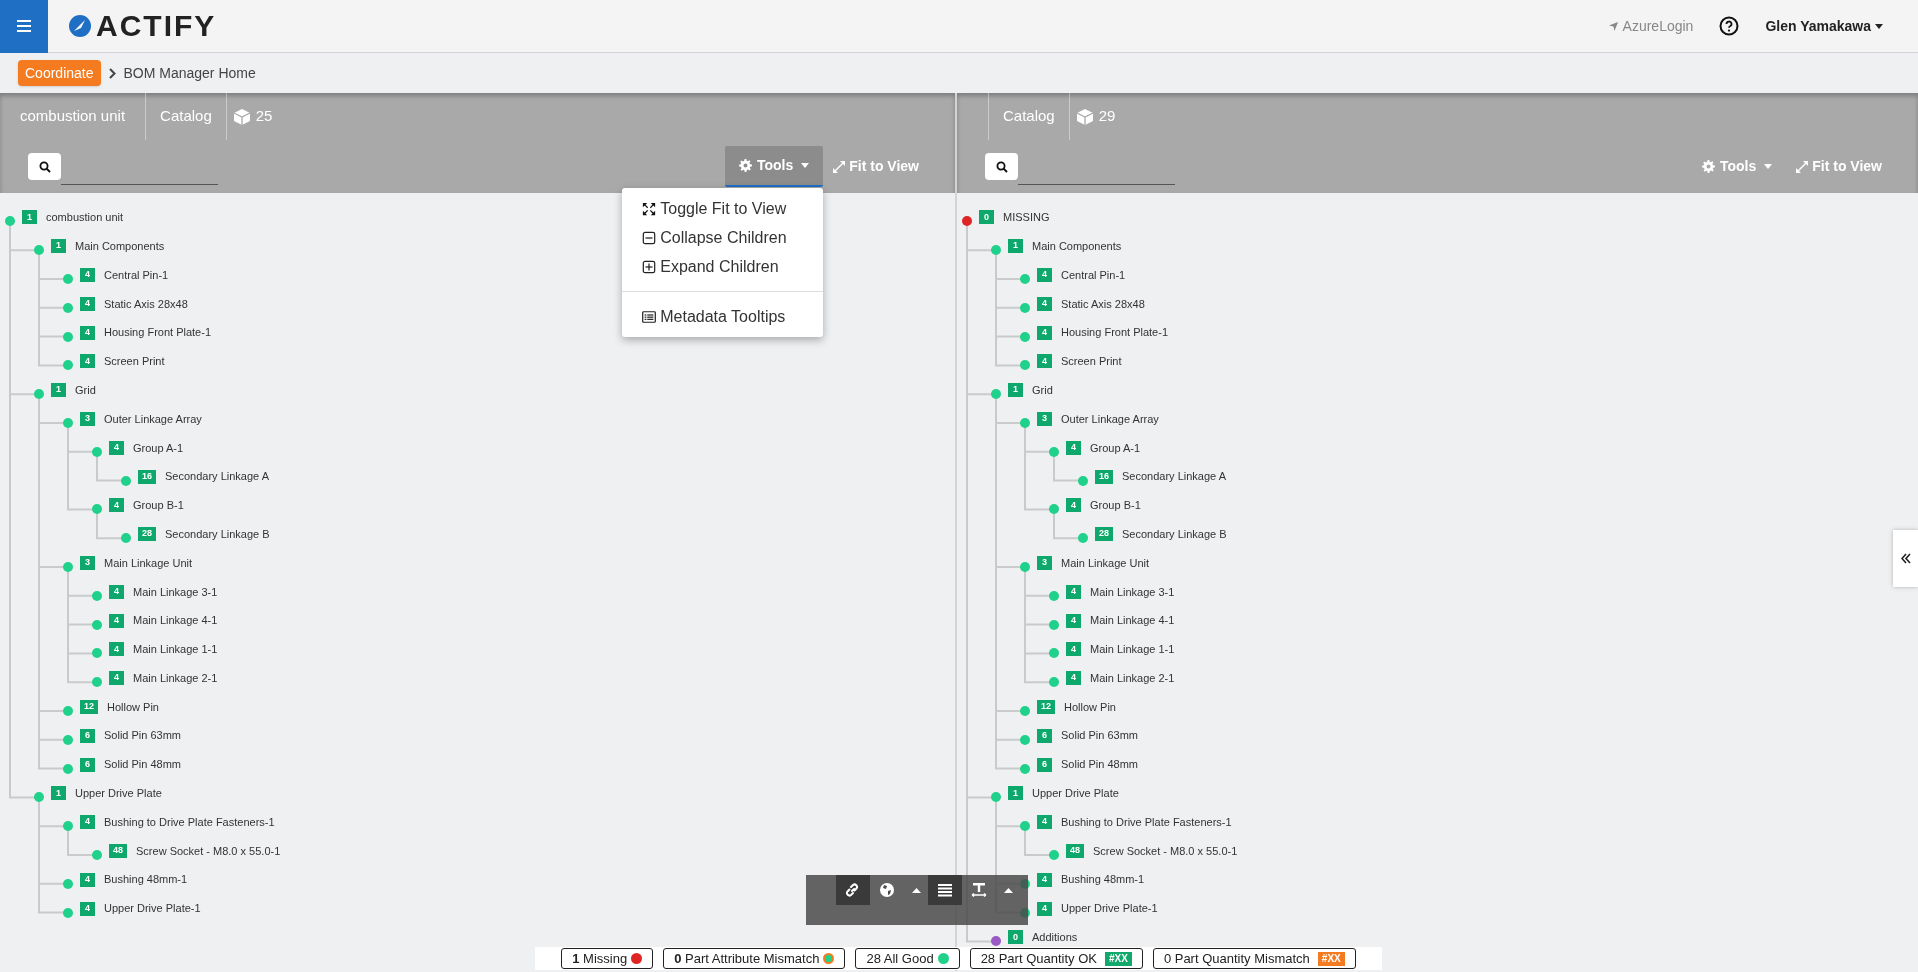  Describe the element at coordinates (723, 266) in the screenshot. I see `menu-item: Expand Children` at that location.